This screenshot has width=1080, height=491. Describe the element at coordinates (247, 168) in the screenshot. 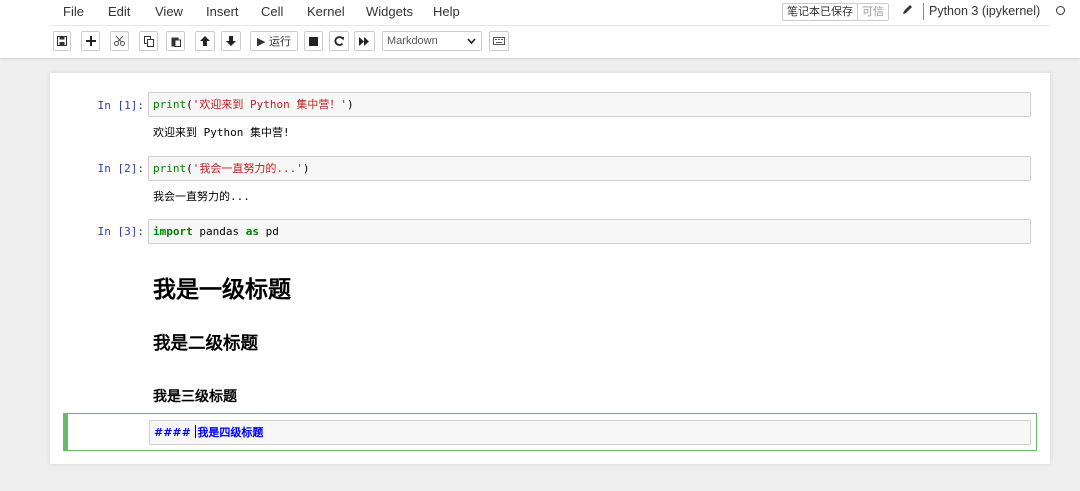

I see `code-string: '我会一直努力的...'` at that location.